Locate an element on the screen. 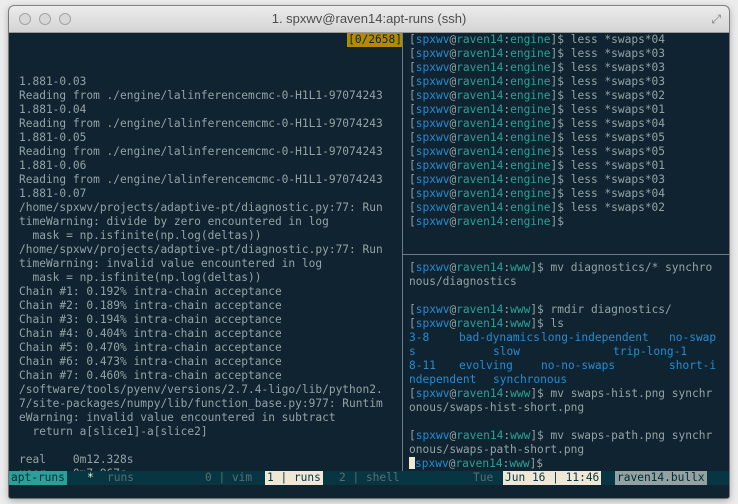 This screenshot has width=738, height=504. output-line: 1.881-0.05 is located at coordinates (53, 137).